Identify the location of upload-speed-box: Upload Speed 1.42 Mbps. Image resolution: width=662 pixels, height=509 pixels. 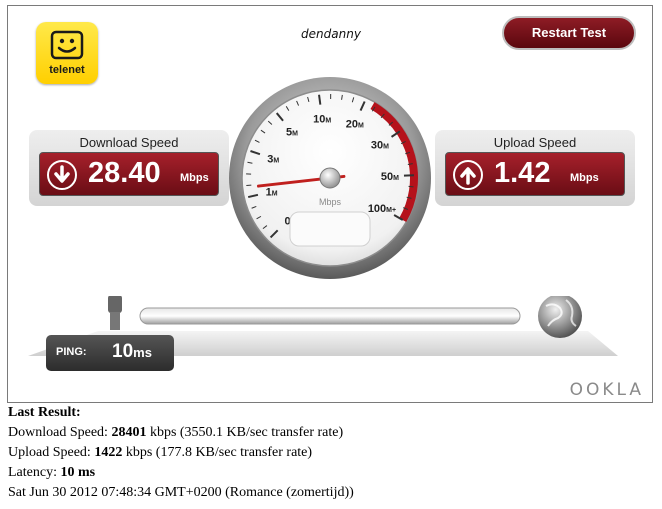
(535, 168).